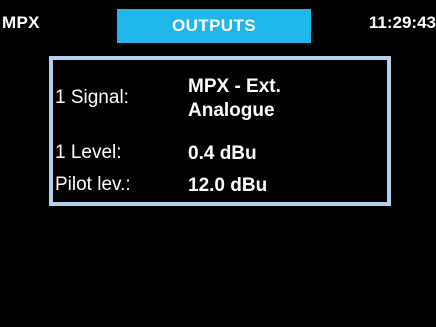 The height and width of the screenshot is (327, 436). I want to click on level-value: 0.4 dBu, so click(222, 153).